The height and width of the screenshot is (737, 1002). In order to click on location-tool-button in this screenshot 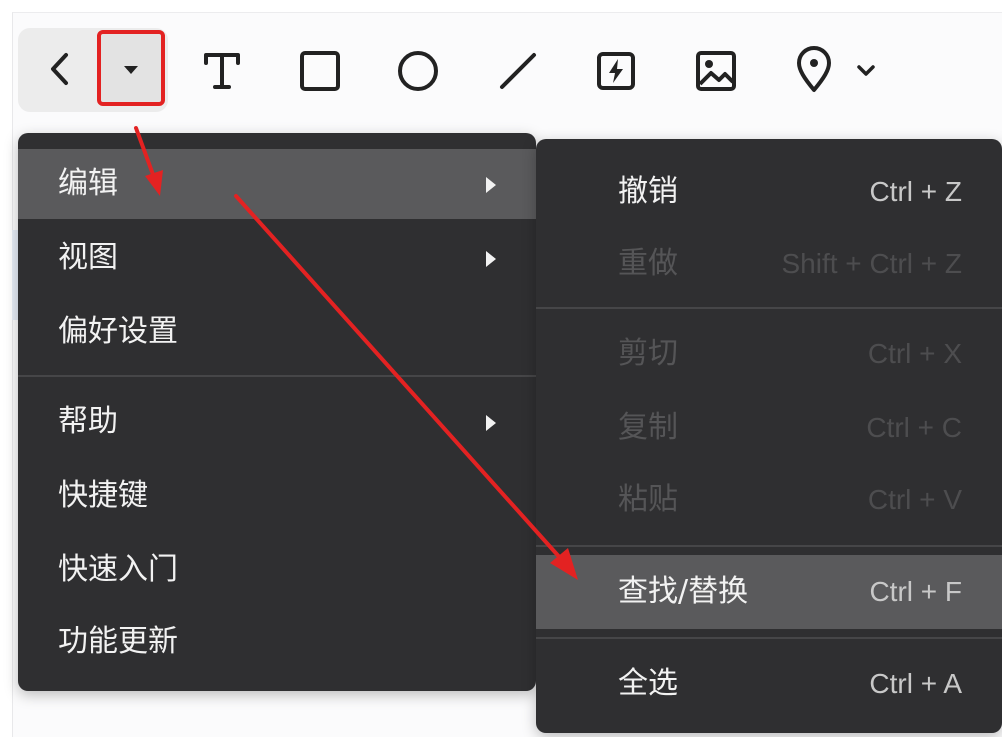, I will do `click(814, 69)`.